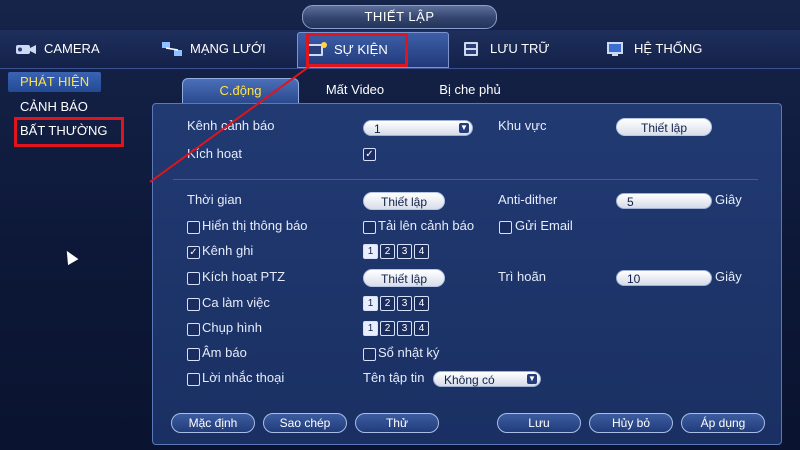  I want to click on annotation-line, so click(230, 124).